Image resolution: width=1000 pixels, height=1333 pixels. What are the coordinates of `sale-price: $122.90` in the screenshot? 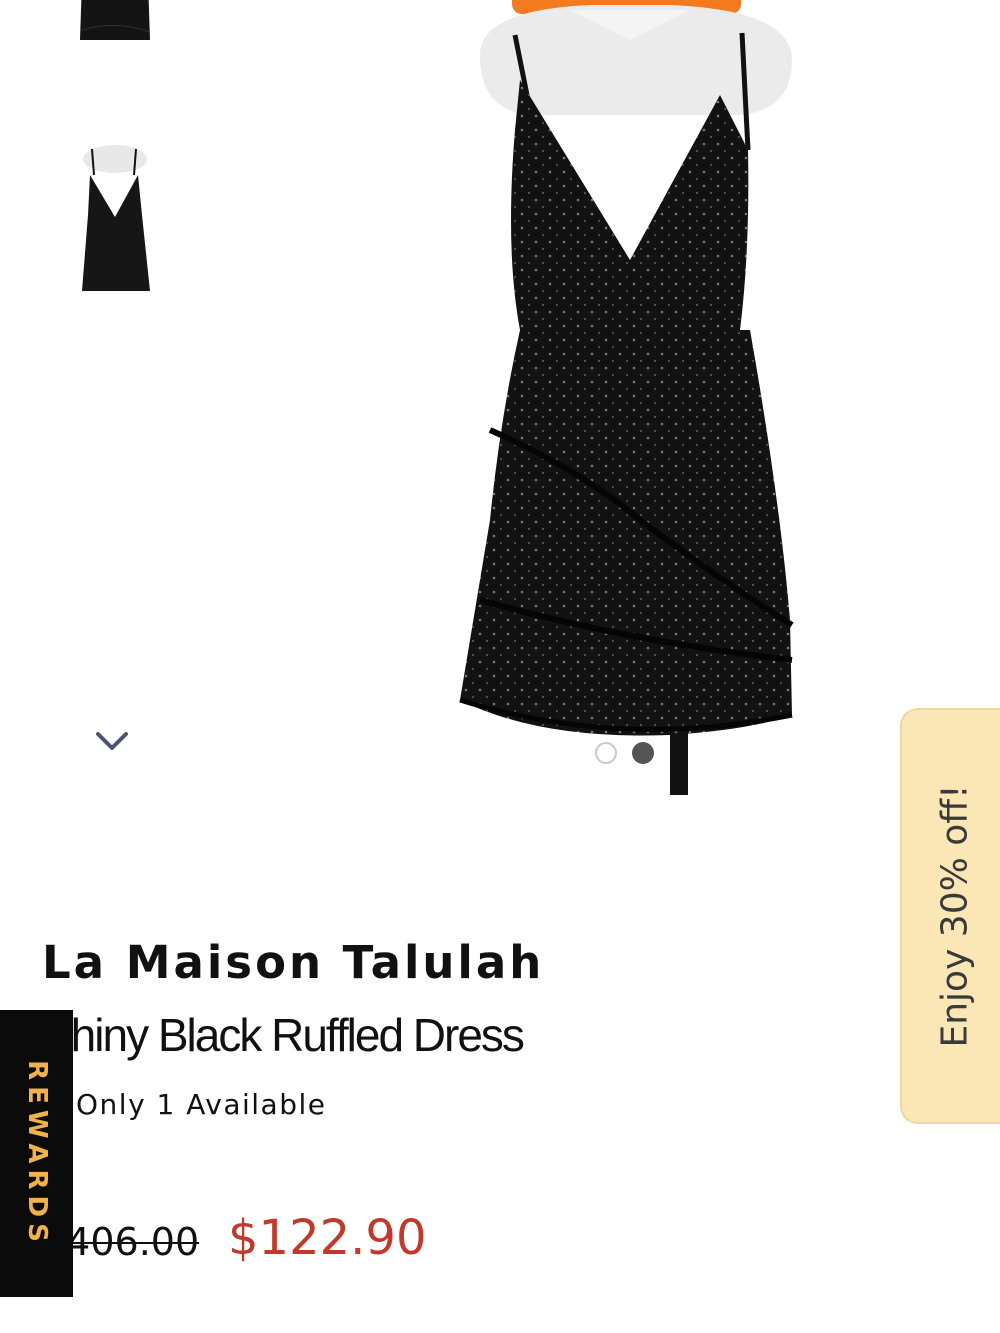 It's located at (327, 1238).